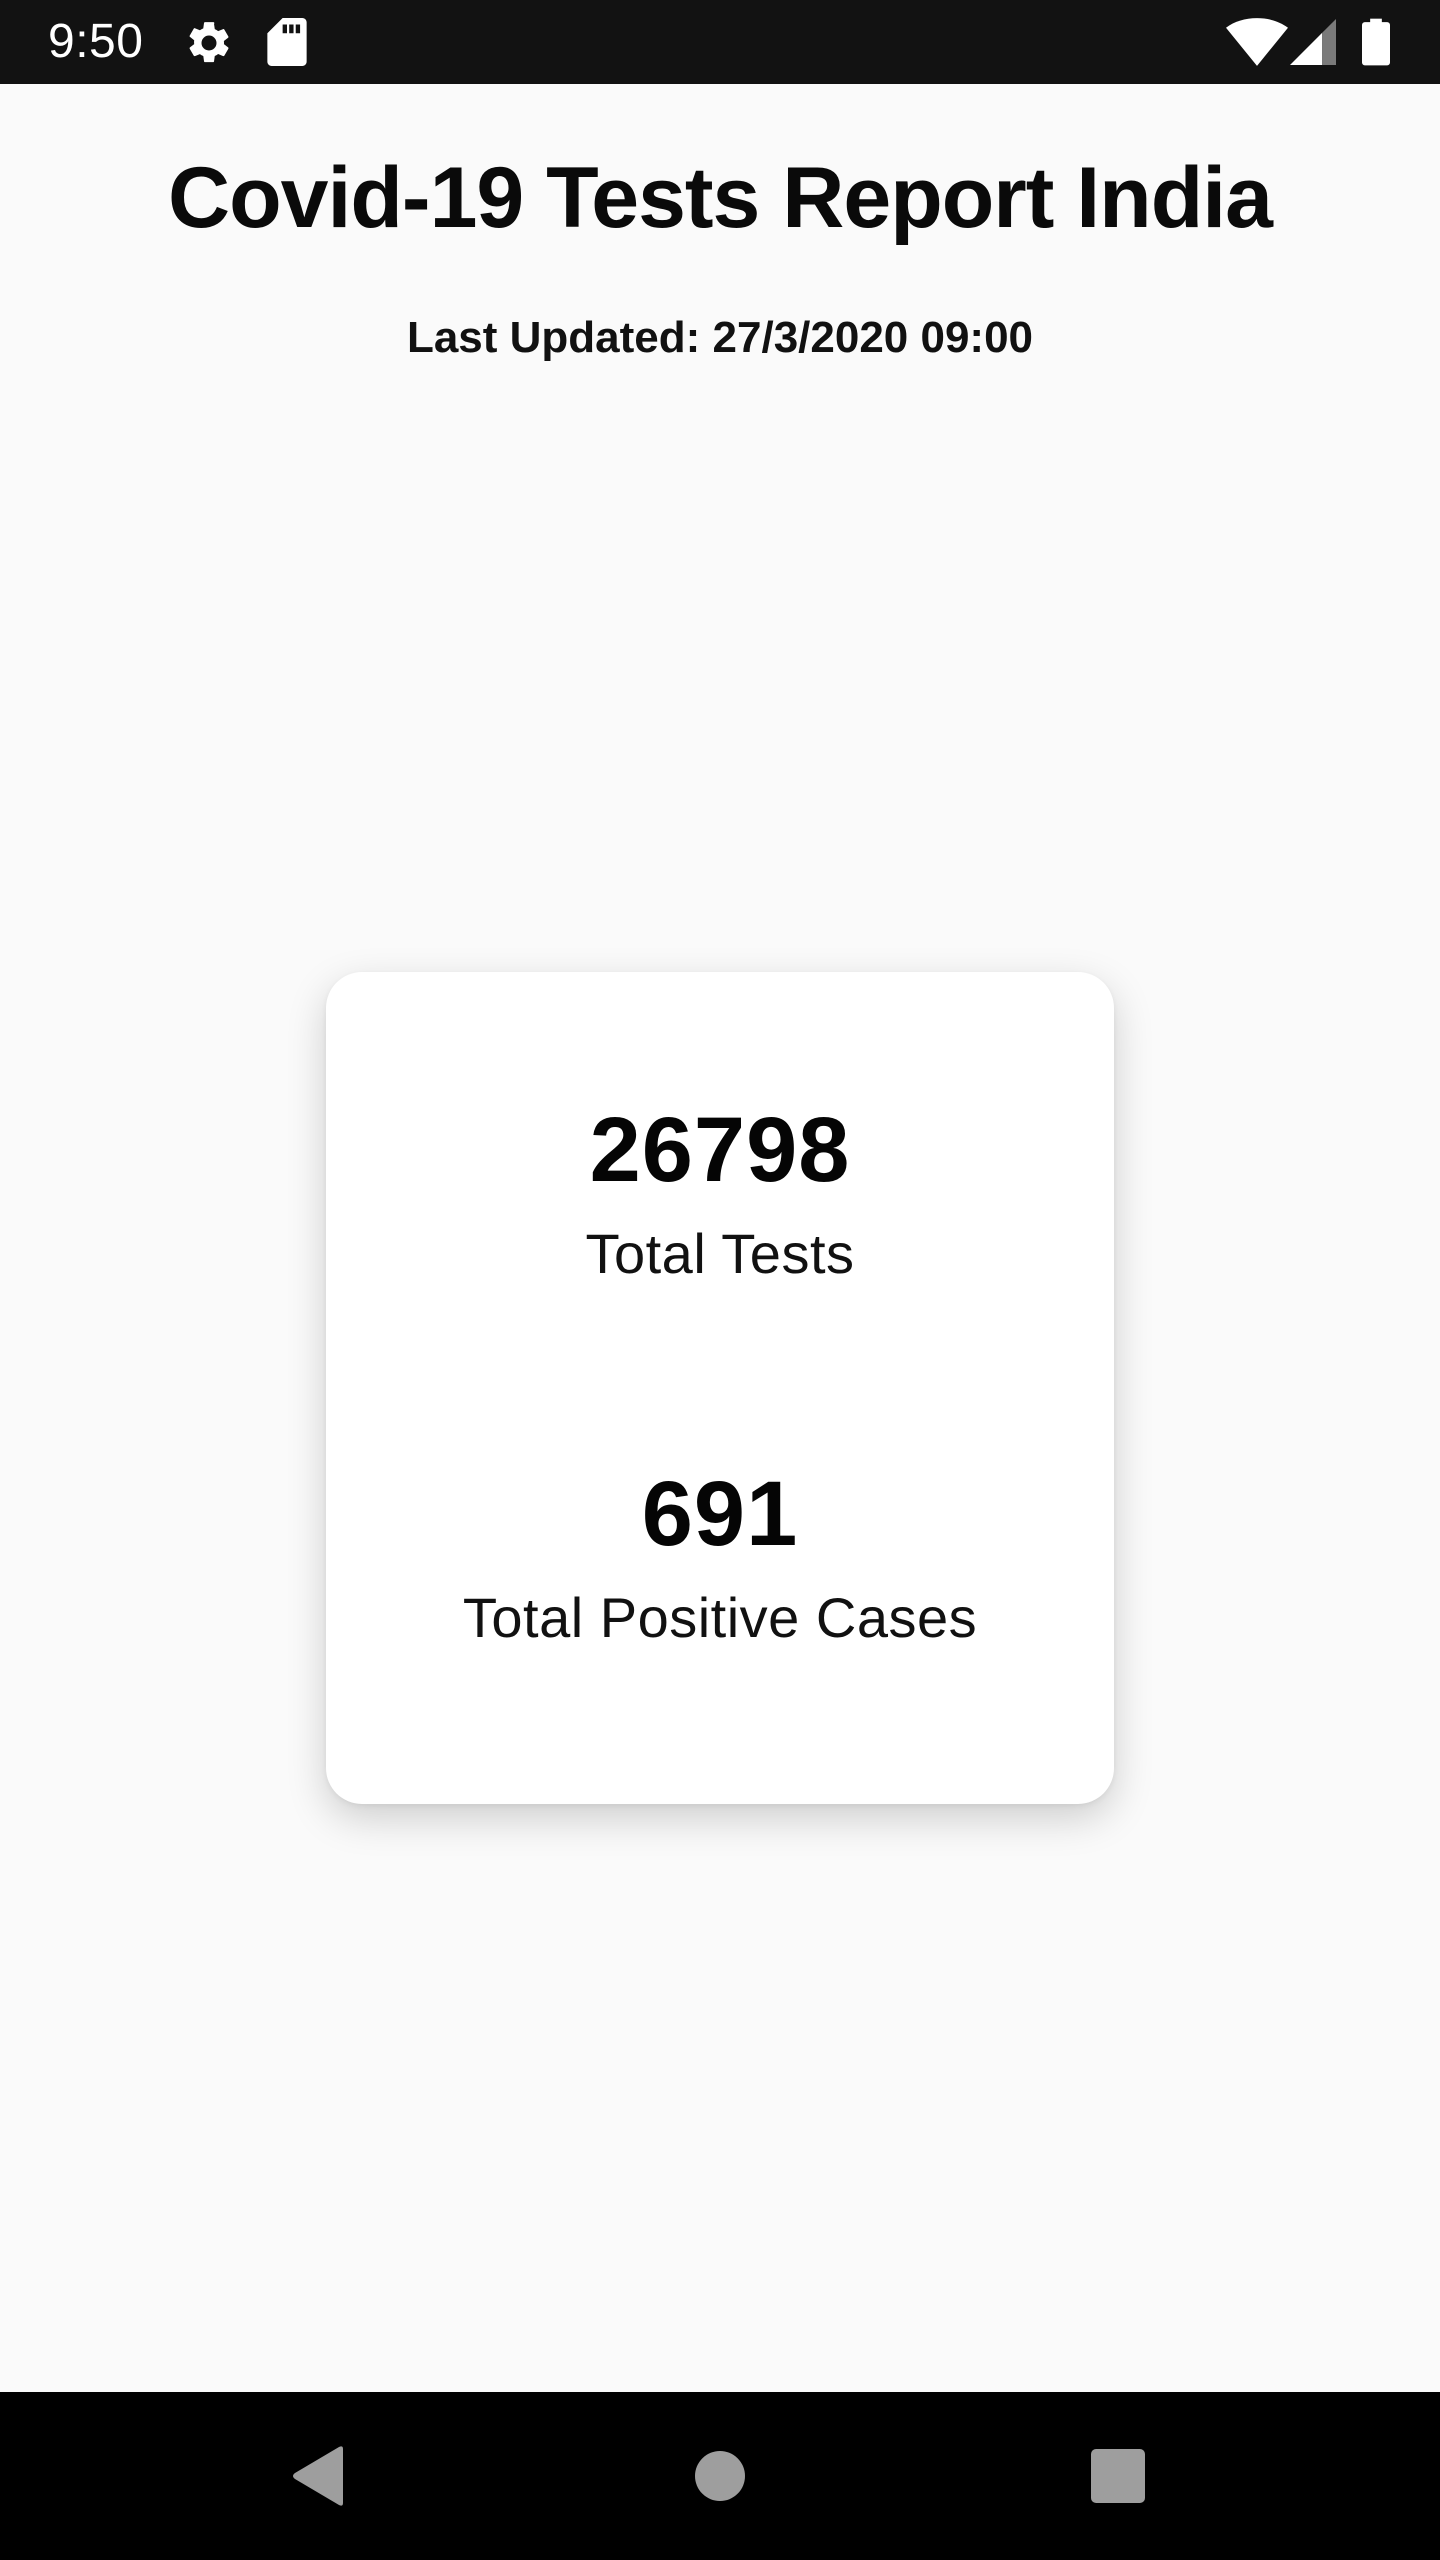  I want to click on home-icon, so click(720, 2476).